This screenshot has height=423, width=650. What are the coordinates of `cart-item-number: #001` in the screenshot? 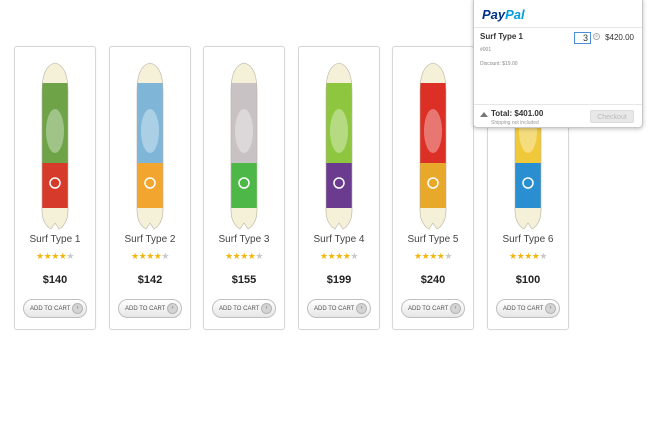 It's located at (486, 50).